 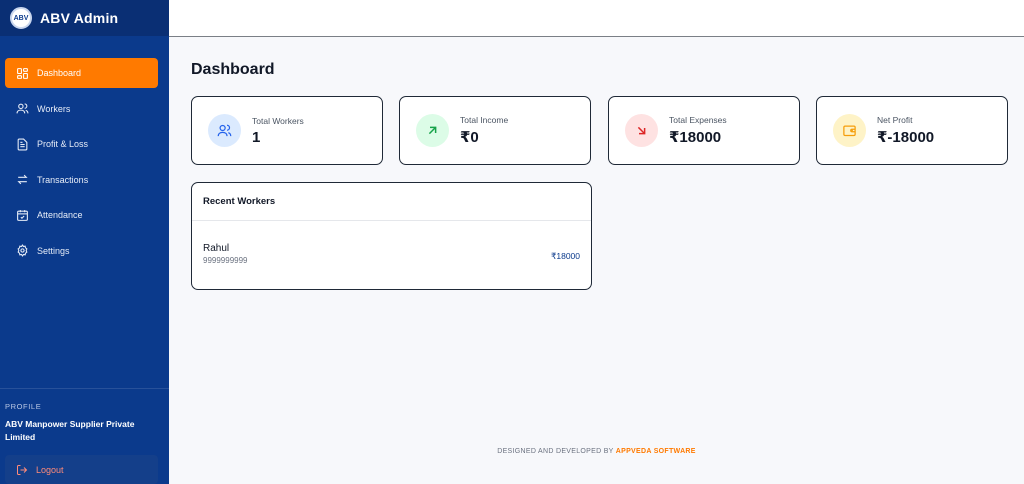 What do you see at coordinates (59, 73) in the screenshot?
I see `sidebar-item-label: Dashboard` at bounding box center [59, 73].